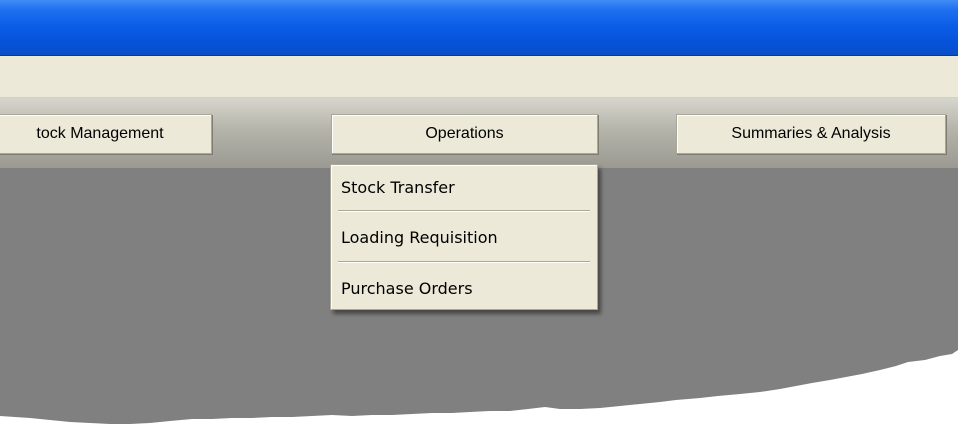 The image size is (958, 428). I want to click on stock-management-button: tock Management, so click(106, 134).